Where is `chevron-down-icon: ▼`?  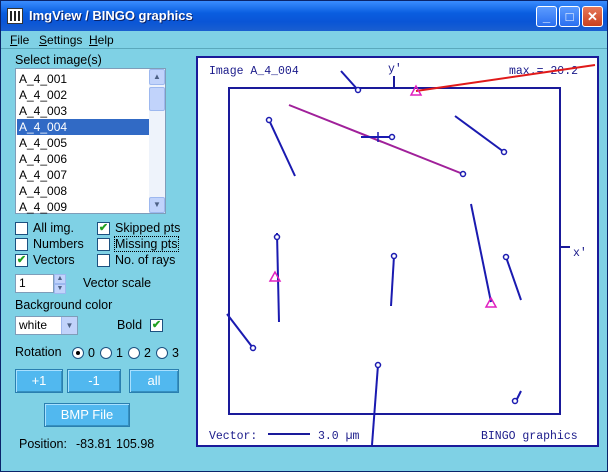
chevron-down-icon: ▼ is located at coordinates (69, 325).